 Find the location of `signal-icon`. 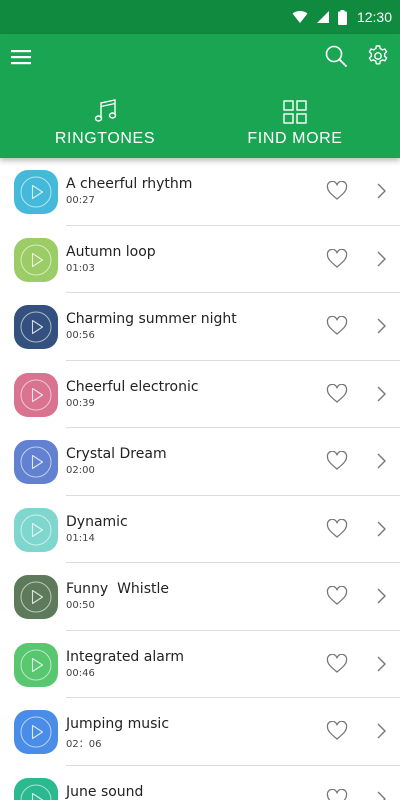

signal-icon is located at coordinates (322, 17).